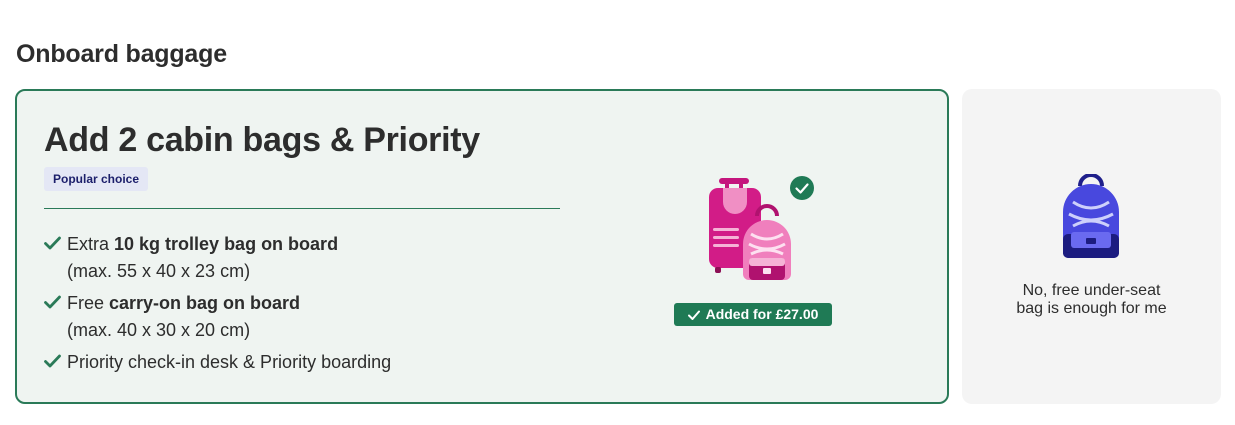  I want to click on feature-highlight: carry-on bag on board, so click(205, 303).